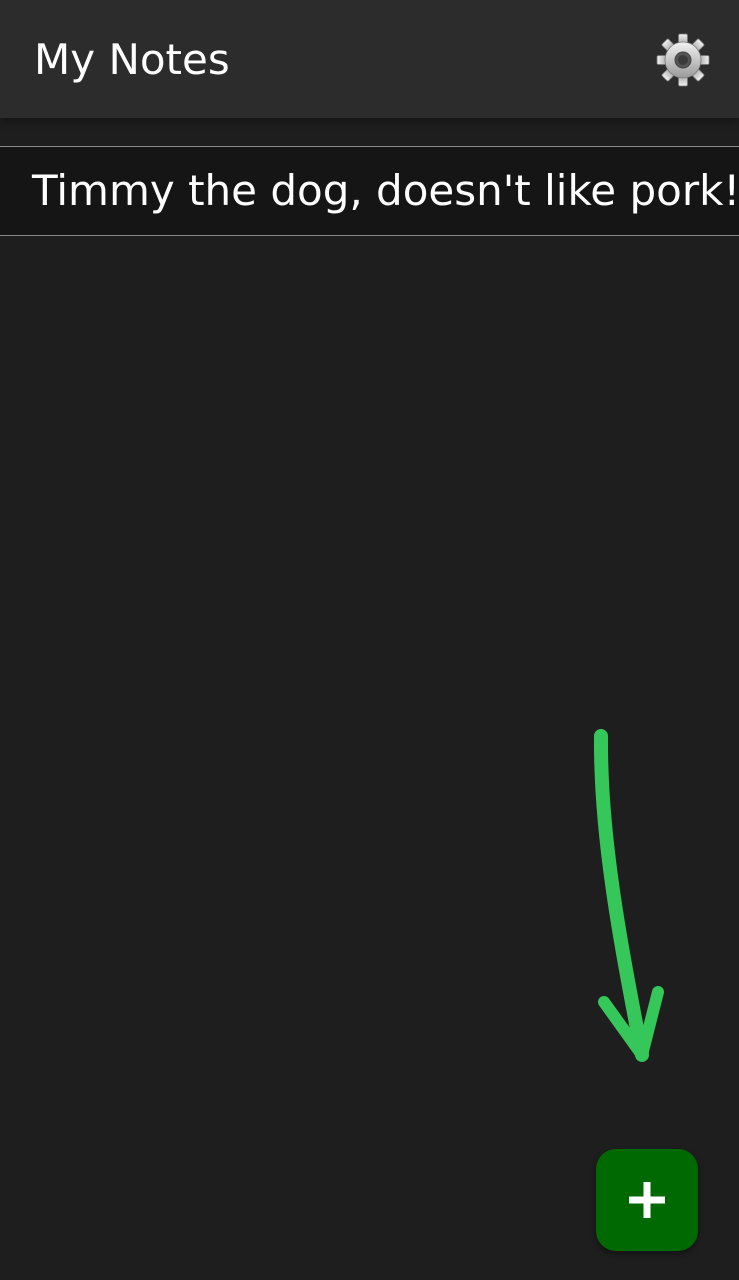 This screenshot has width=739, height=1280. What do you see at coordinates (385, 190) in the screenshot?
I see `note-text: Timmy the dog, doesn't like pork!` at bounding box center [385, 190].